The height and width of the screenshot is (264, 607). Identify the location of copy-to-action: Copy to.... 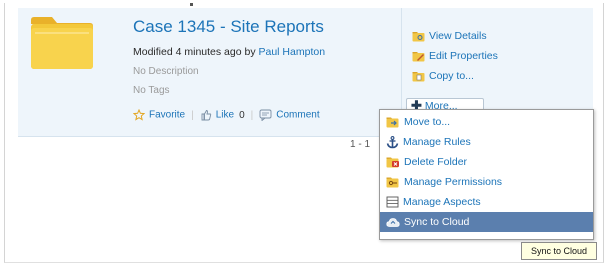
(443, 76).